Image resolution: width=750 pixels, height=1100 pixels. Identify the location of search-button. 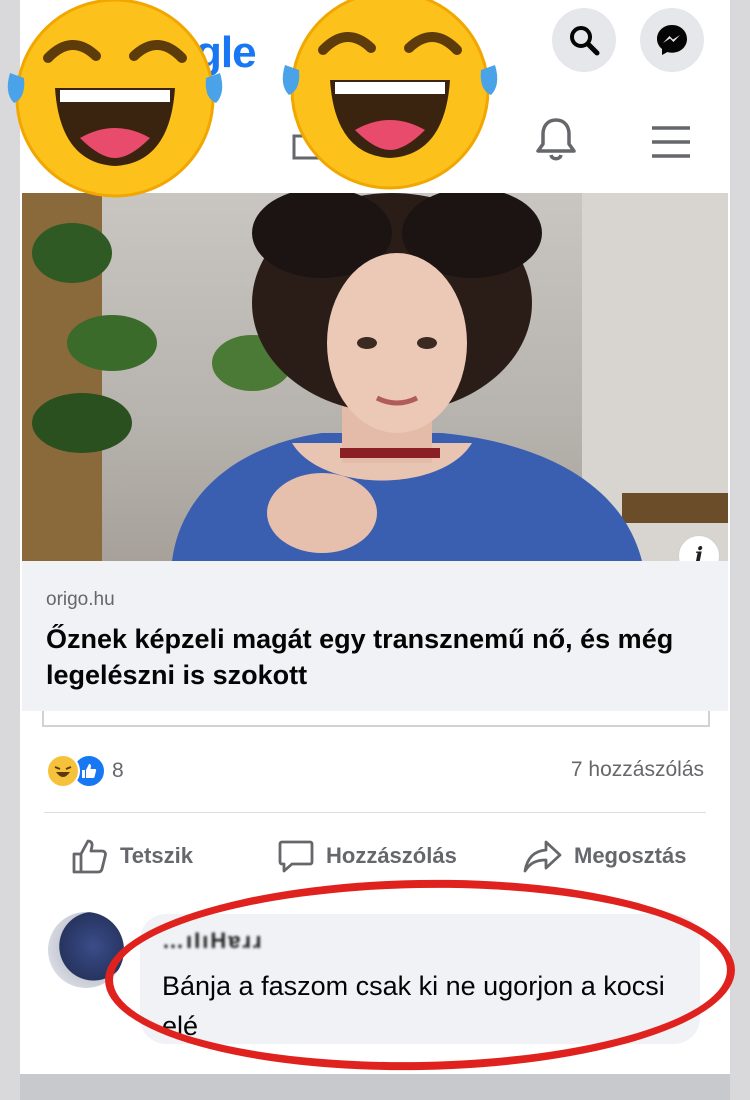
(584, 40).